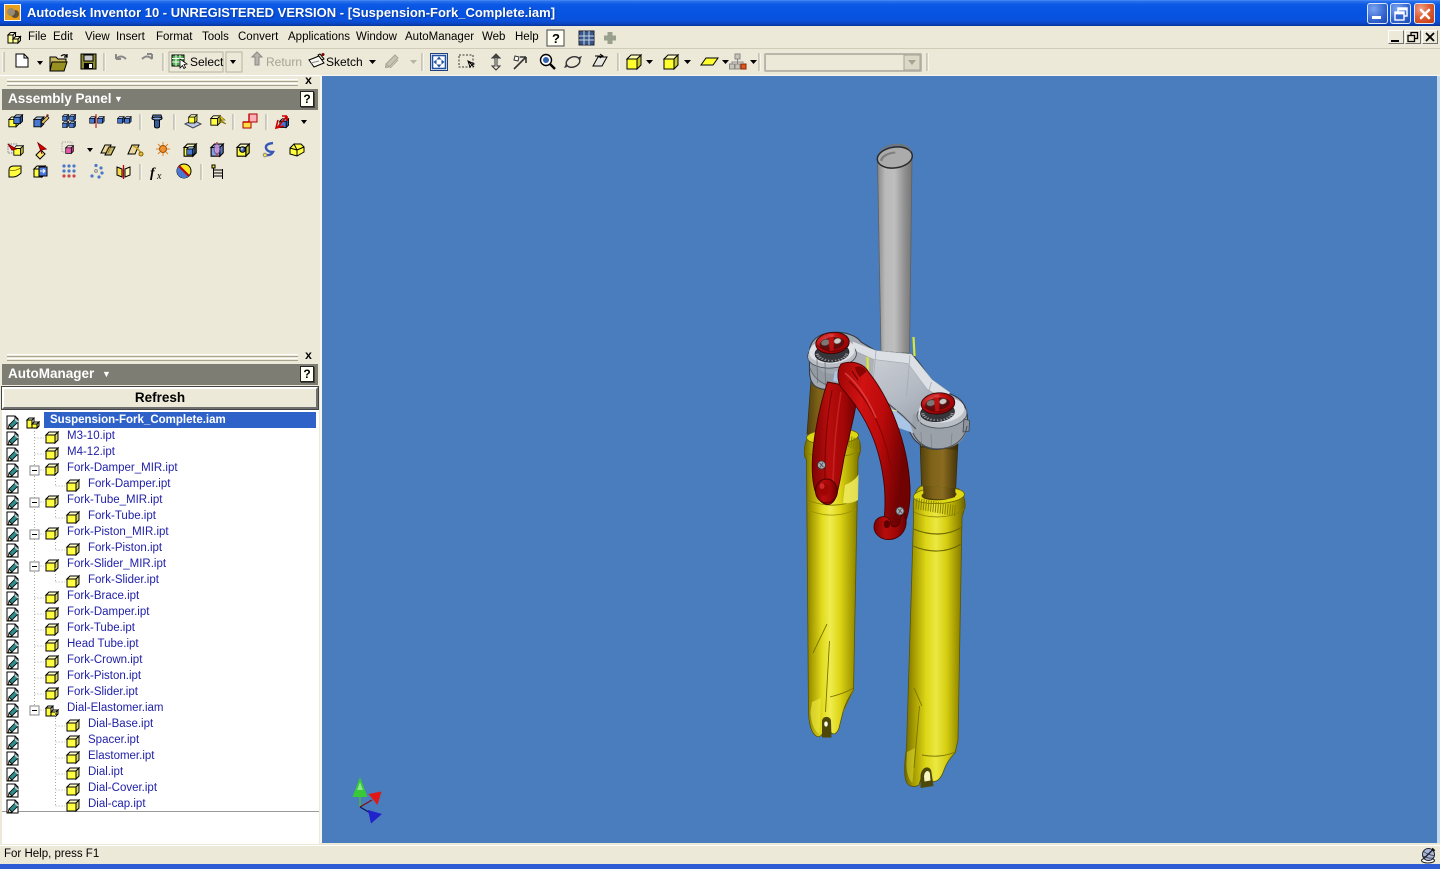  Describe the element at coordinates (153, 173) in the screenshot. I see `svg-text: f` at that location.